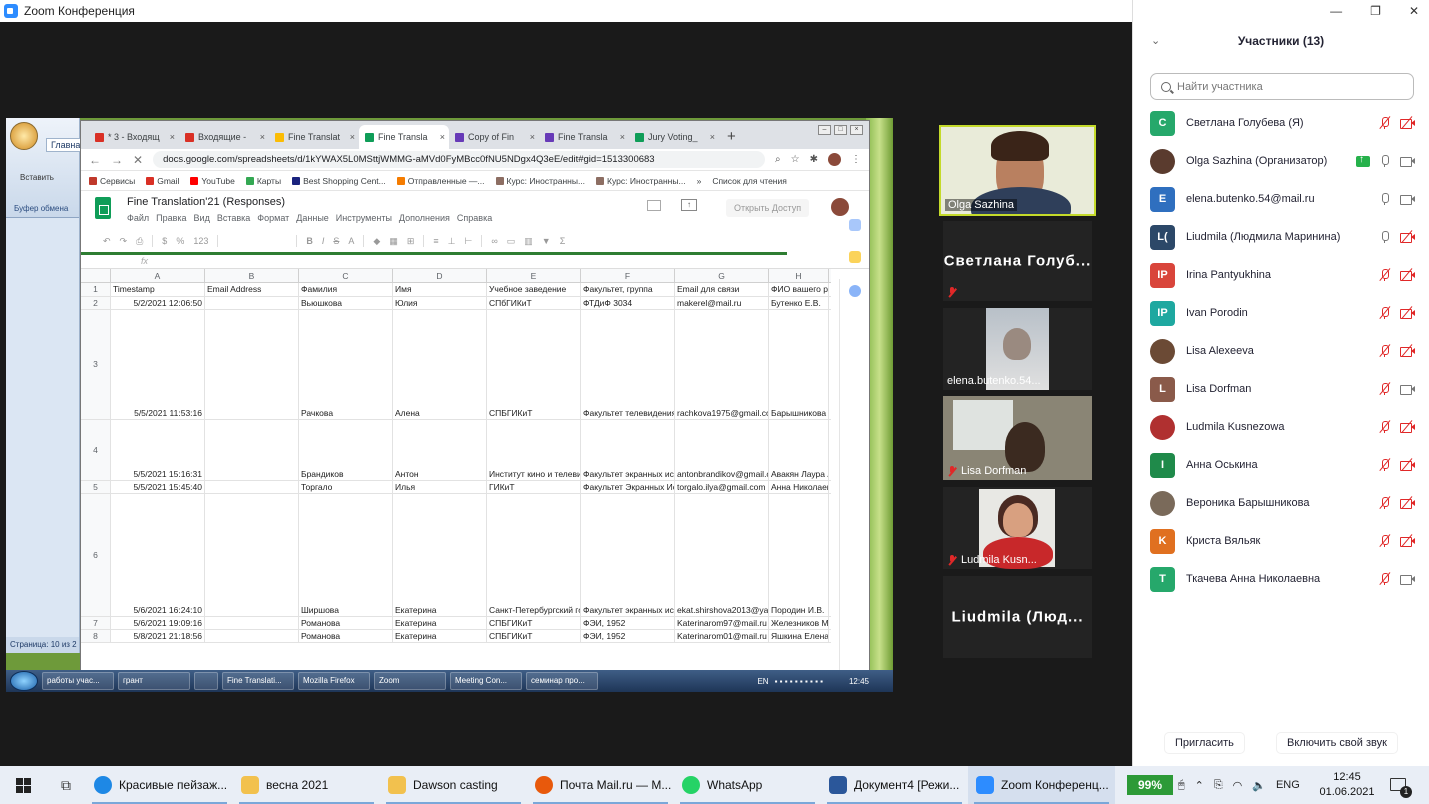 The image size is (1429, 804). I want to click on participant-row: T Ткачева Анна Николаевна, so click(1281, 579).